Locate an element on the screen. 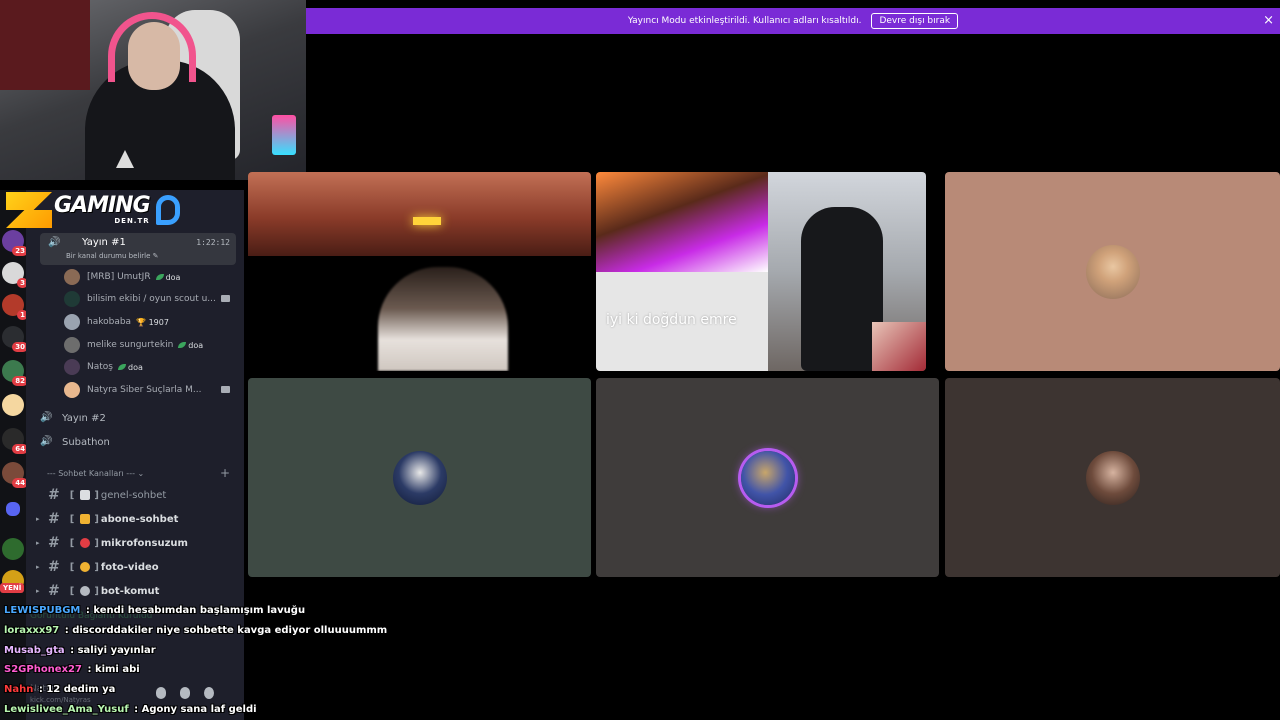 Image resolution: width=1280 pixels, height=720 pixels. voice-channel: 🔊 Yayın #2 is located at coordinates (73, 418).